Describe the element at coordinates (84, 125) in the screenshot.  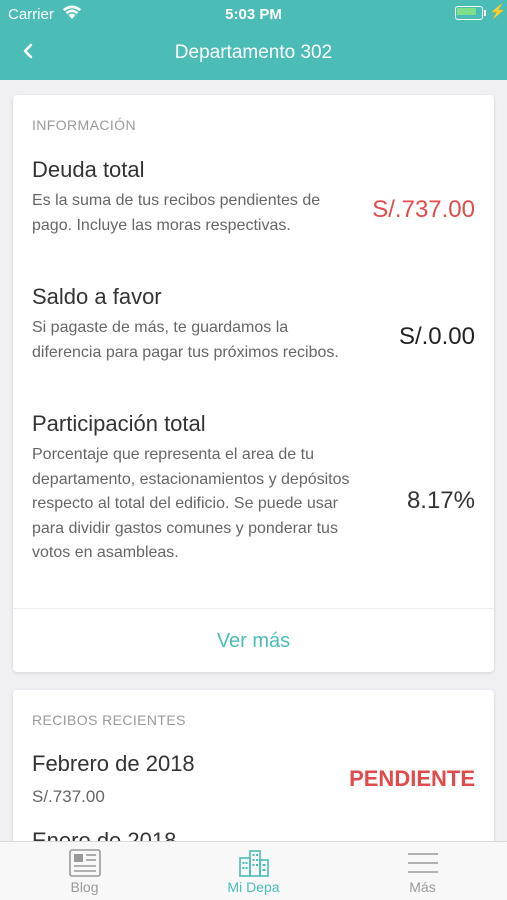
I see `info-section-header: INFORMACIÓN` at that location.